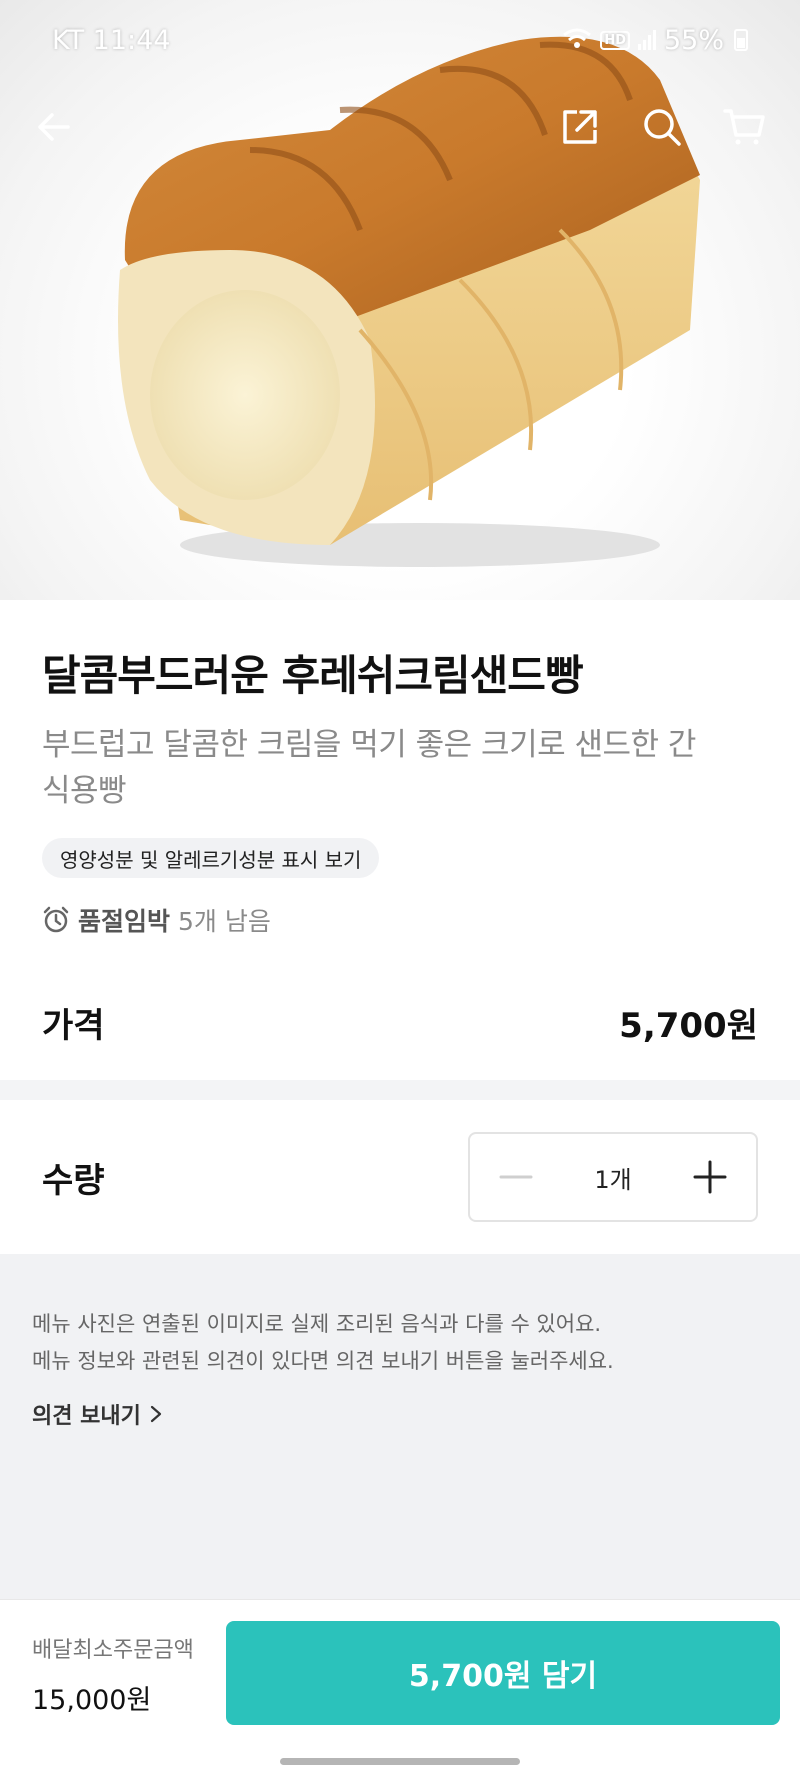 The image size is (800, 1778). What do you see at coordinates (317, 1324) in the screenshot?
I see `notice-line: 메뉴 사진은 연출된 이미지로 실제 조리된 음식과 다를 수 있어요.` at bounding box center [317, 1324].